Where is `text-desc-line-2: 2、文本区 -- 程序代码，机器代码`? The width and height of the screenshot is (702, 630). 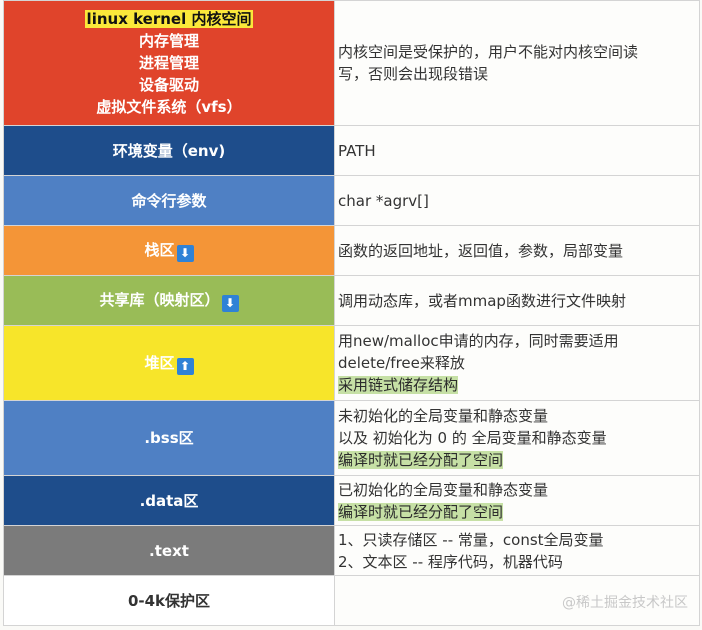 text-desc-line-2: 2、文本区 -- 程序代码，机器代码 is located at coordinates (450, 561).